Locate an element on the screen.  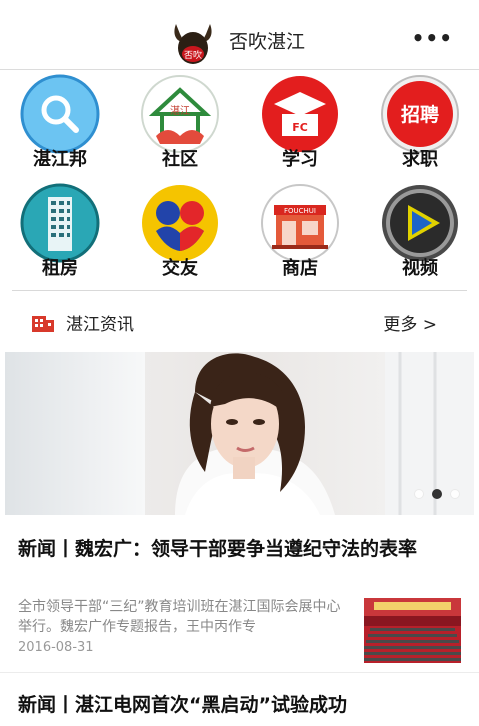
article-separator is located at coordinates (239, 672).